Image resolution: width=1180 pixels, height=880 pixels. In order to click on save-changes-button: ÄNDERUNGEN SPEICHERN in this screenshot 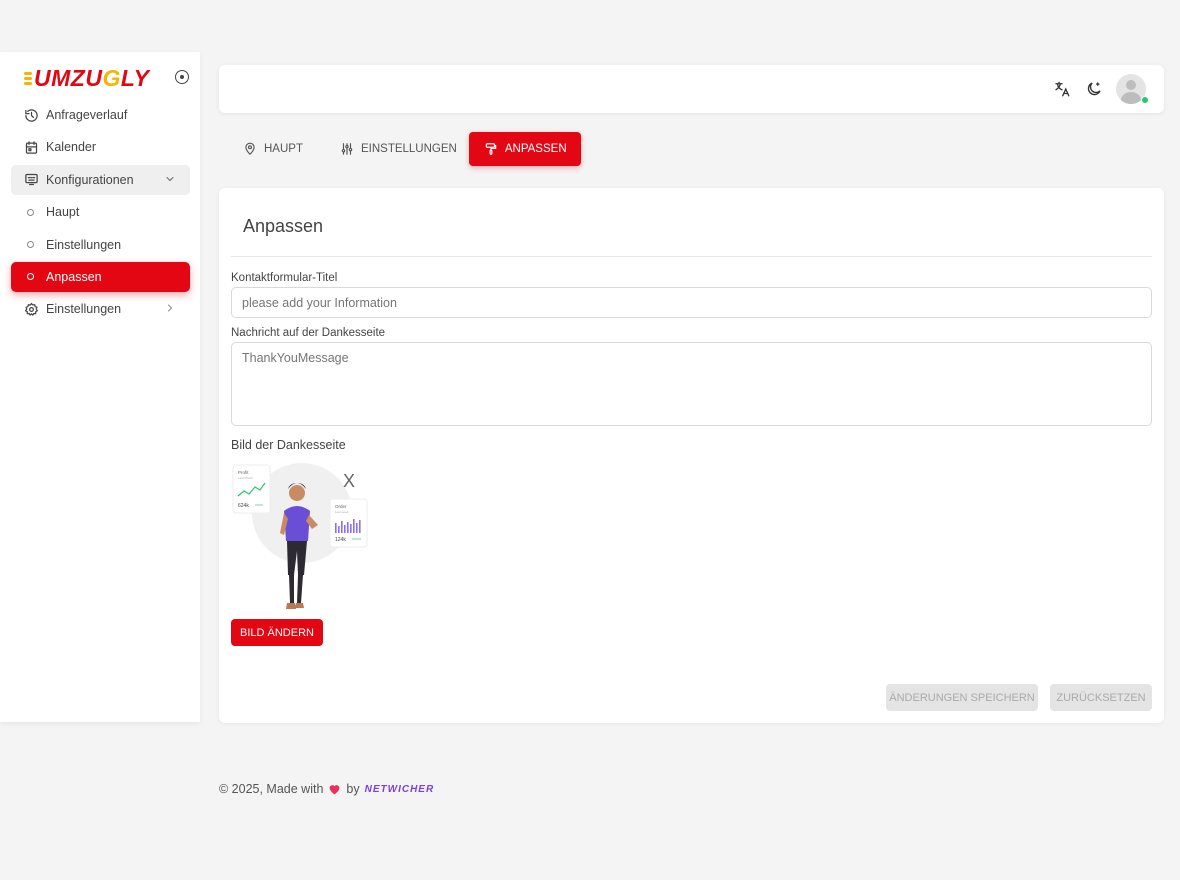, I will do `click(962, 697)`.